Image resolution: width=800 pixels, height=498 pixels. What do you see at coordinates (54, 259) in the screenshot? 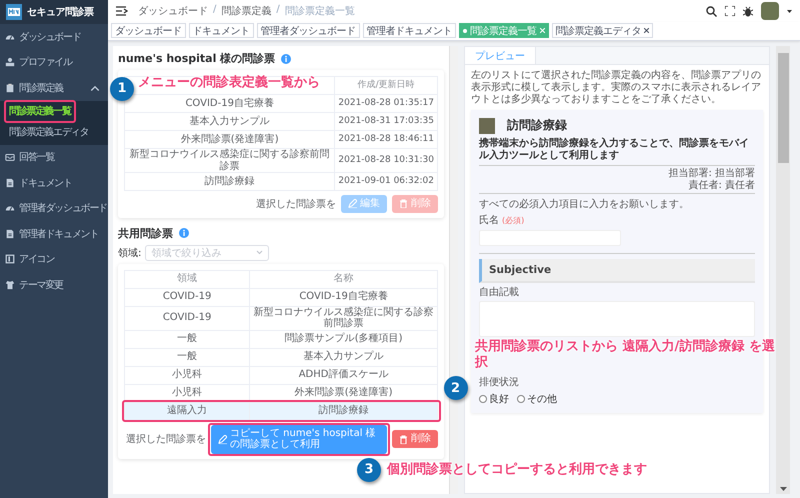
I see `sidebar-item: アイコン` at bounding box center [54, 259].